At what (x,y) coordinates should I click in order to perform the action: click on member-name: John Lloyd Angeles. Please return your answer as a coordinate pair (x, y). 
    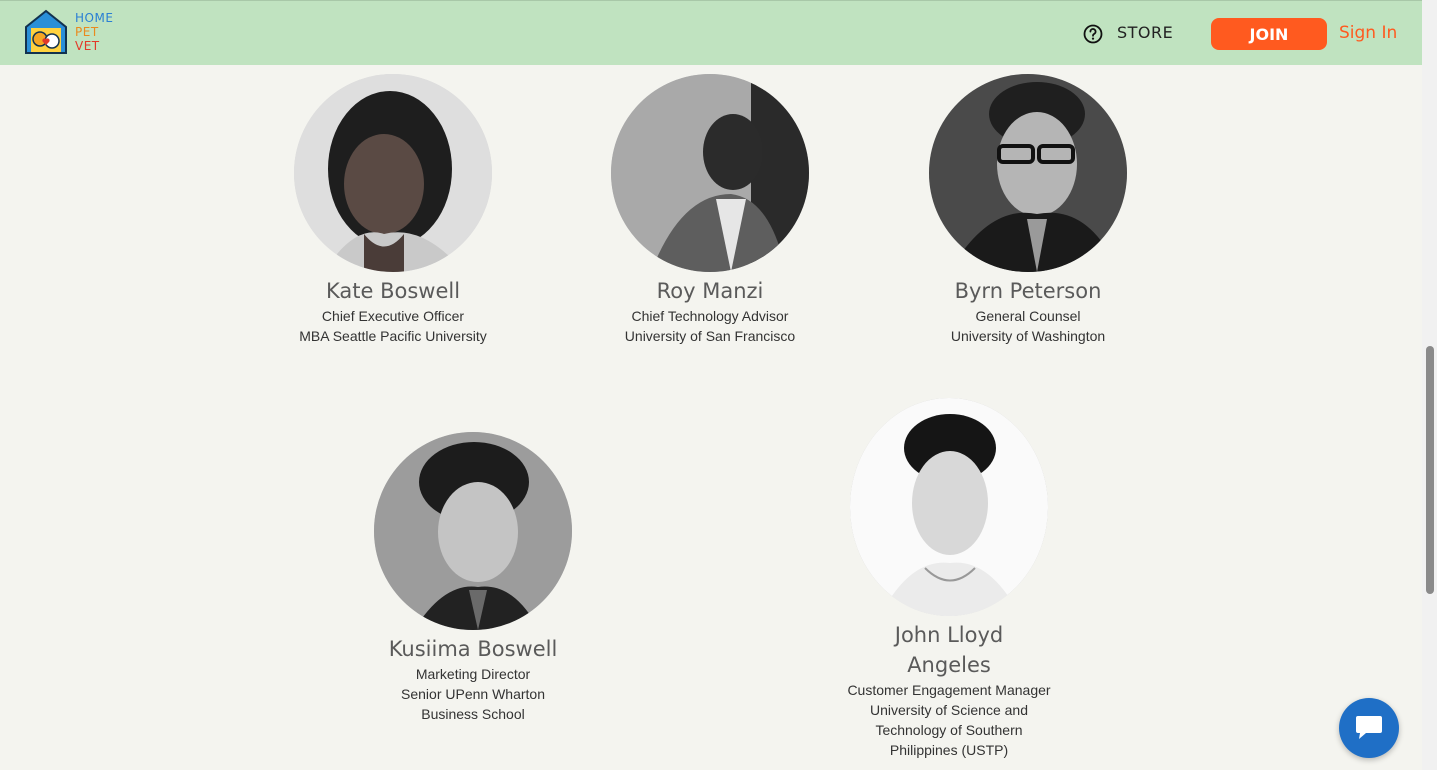
    Looking at the image, I should click on (949, 650).